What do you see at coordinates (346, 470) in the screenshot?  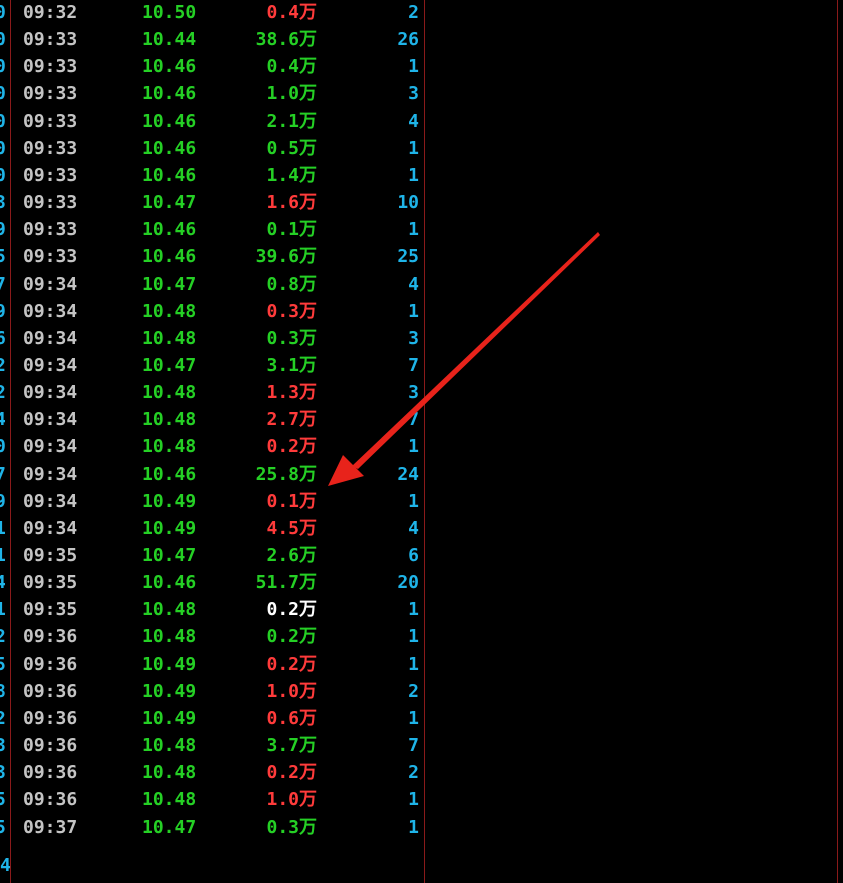 I see `arrow-head` at bounding box center [346, 470].